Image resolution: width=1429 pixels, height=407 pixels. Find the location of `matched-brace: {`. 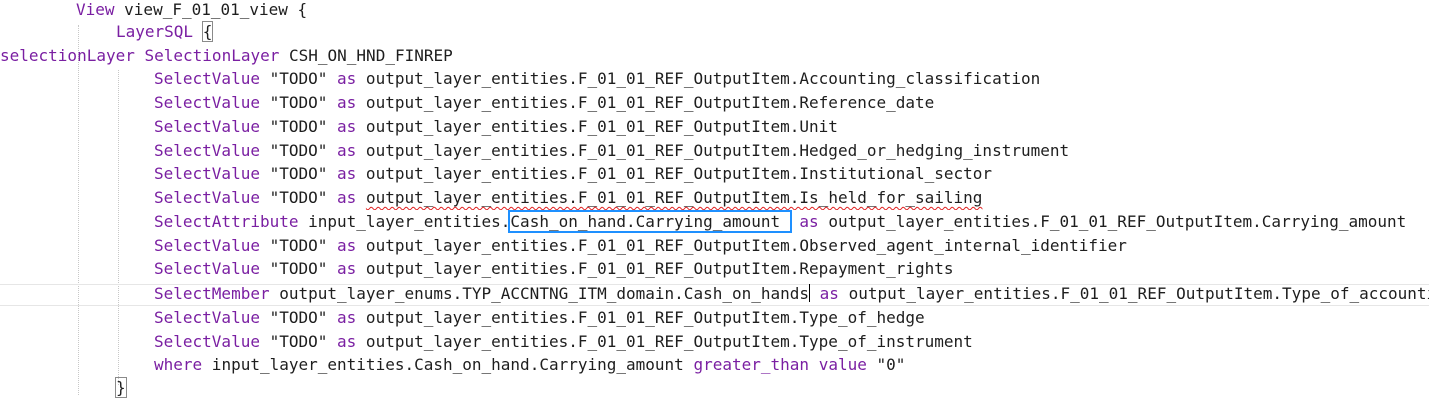

matched-brace: { is located at coordinates (207, 31).